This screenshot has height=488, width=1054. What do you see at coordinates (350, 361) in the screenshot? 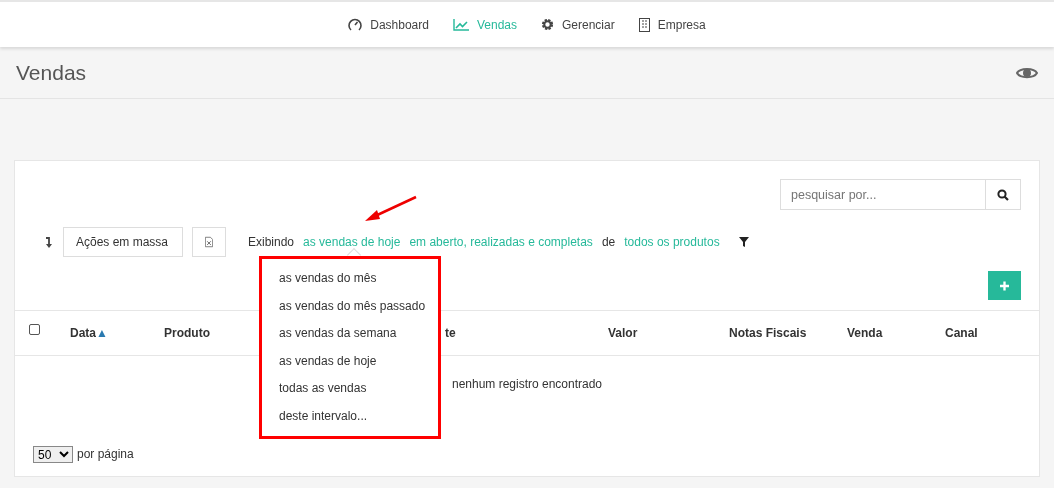
I see `menu-item: as vendas de hoje` at bounding box center [350, 361].